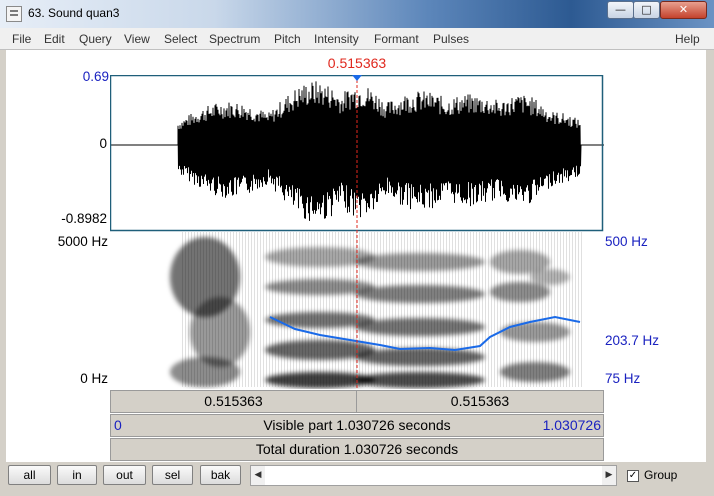 This screenshot has height=496, width=714. I want to click on scroll-left-arrow-icon: ◀, so click(258, 475).